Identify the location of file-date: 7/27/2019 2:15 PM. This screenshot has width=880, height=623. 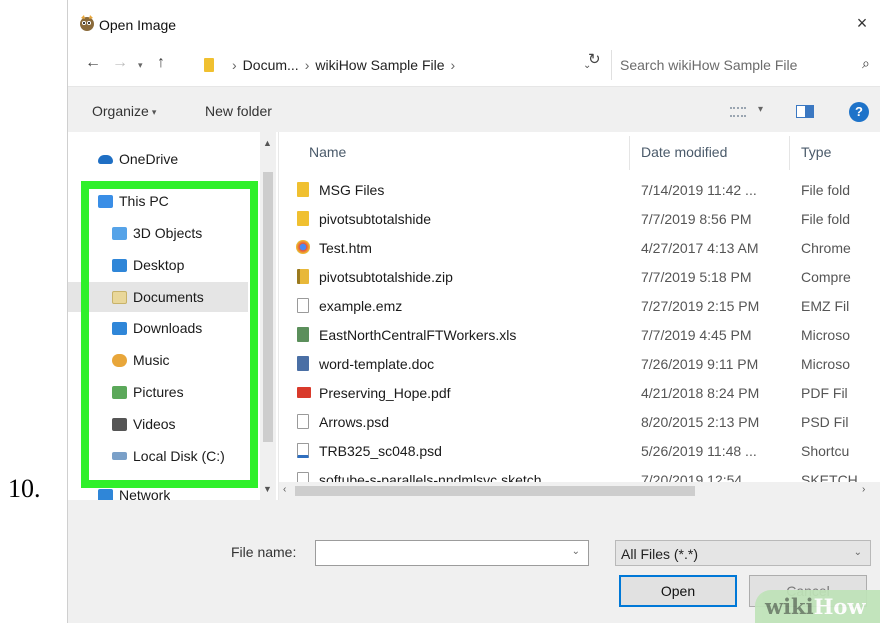
(700, 306).